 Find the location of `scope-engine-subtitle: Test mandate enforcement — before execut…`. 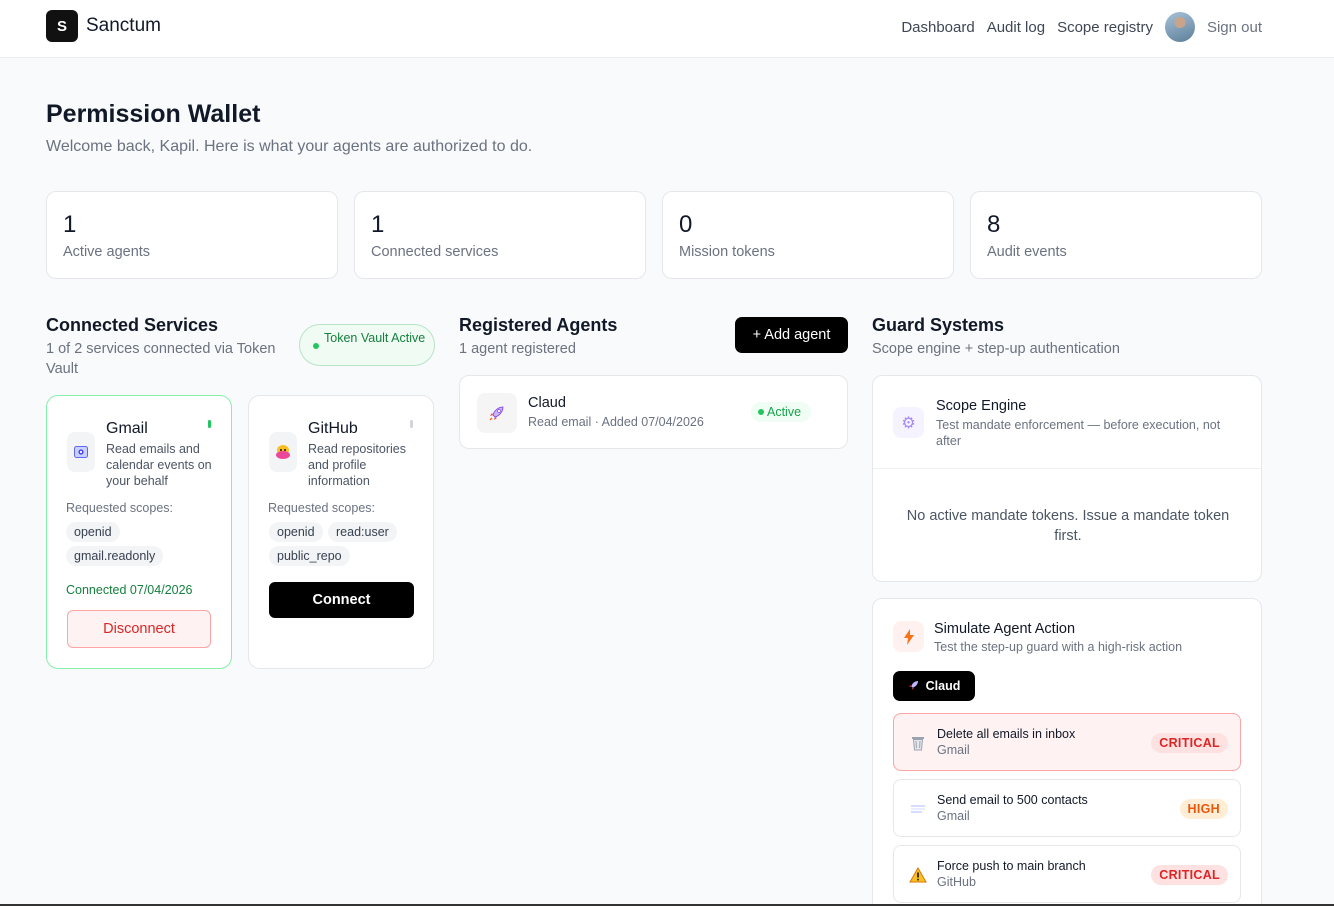

scope-engine-subtitle: Test mandate enforcement — before execut… is located at coordinates (1078, 433).